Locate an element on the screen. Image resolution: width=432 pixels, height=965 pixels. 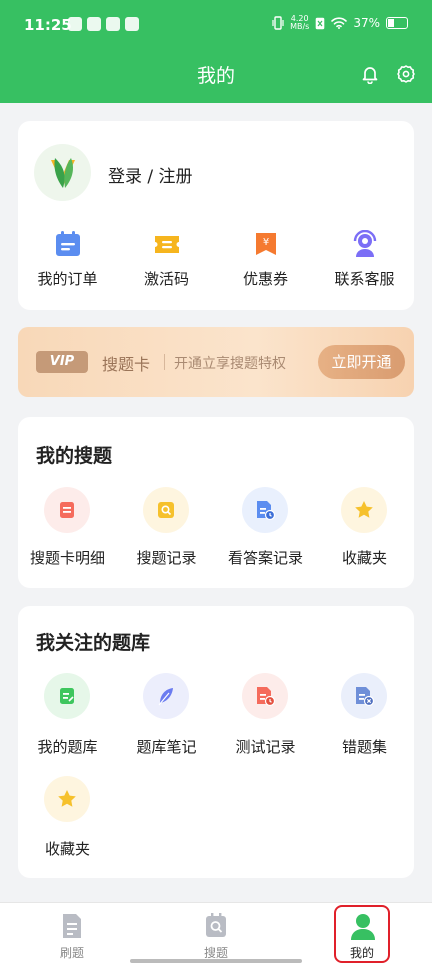
search-tab-icon is located at coordinates (216, 925).